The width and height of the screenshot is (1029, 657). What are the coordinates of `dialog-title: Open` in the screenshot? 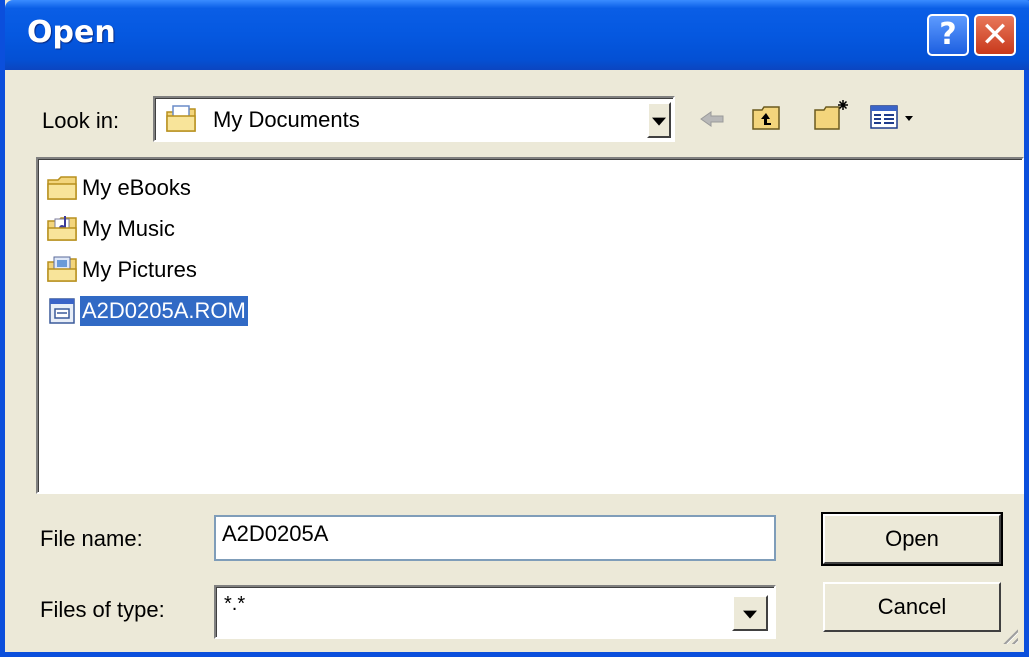 It's located at (71, 32).